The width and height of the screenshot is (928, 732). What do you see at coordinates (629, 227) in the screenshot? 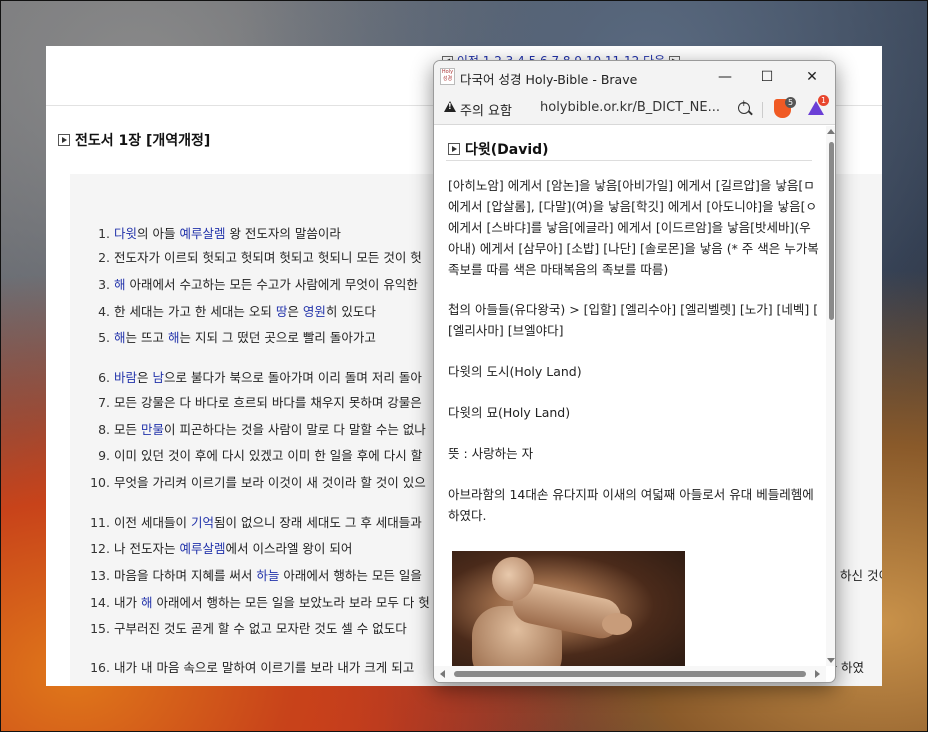
I see `entry-line: 에게서 [스바댜]를 낳음[에글라] 에게서 [이드르암]을 낳음[밧세바](우` at bounding box center [629, 227].